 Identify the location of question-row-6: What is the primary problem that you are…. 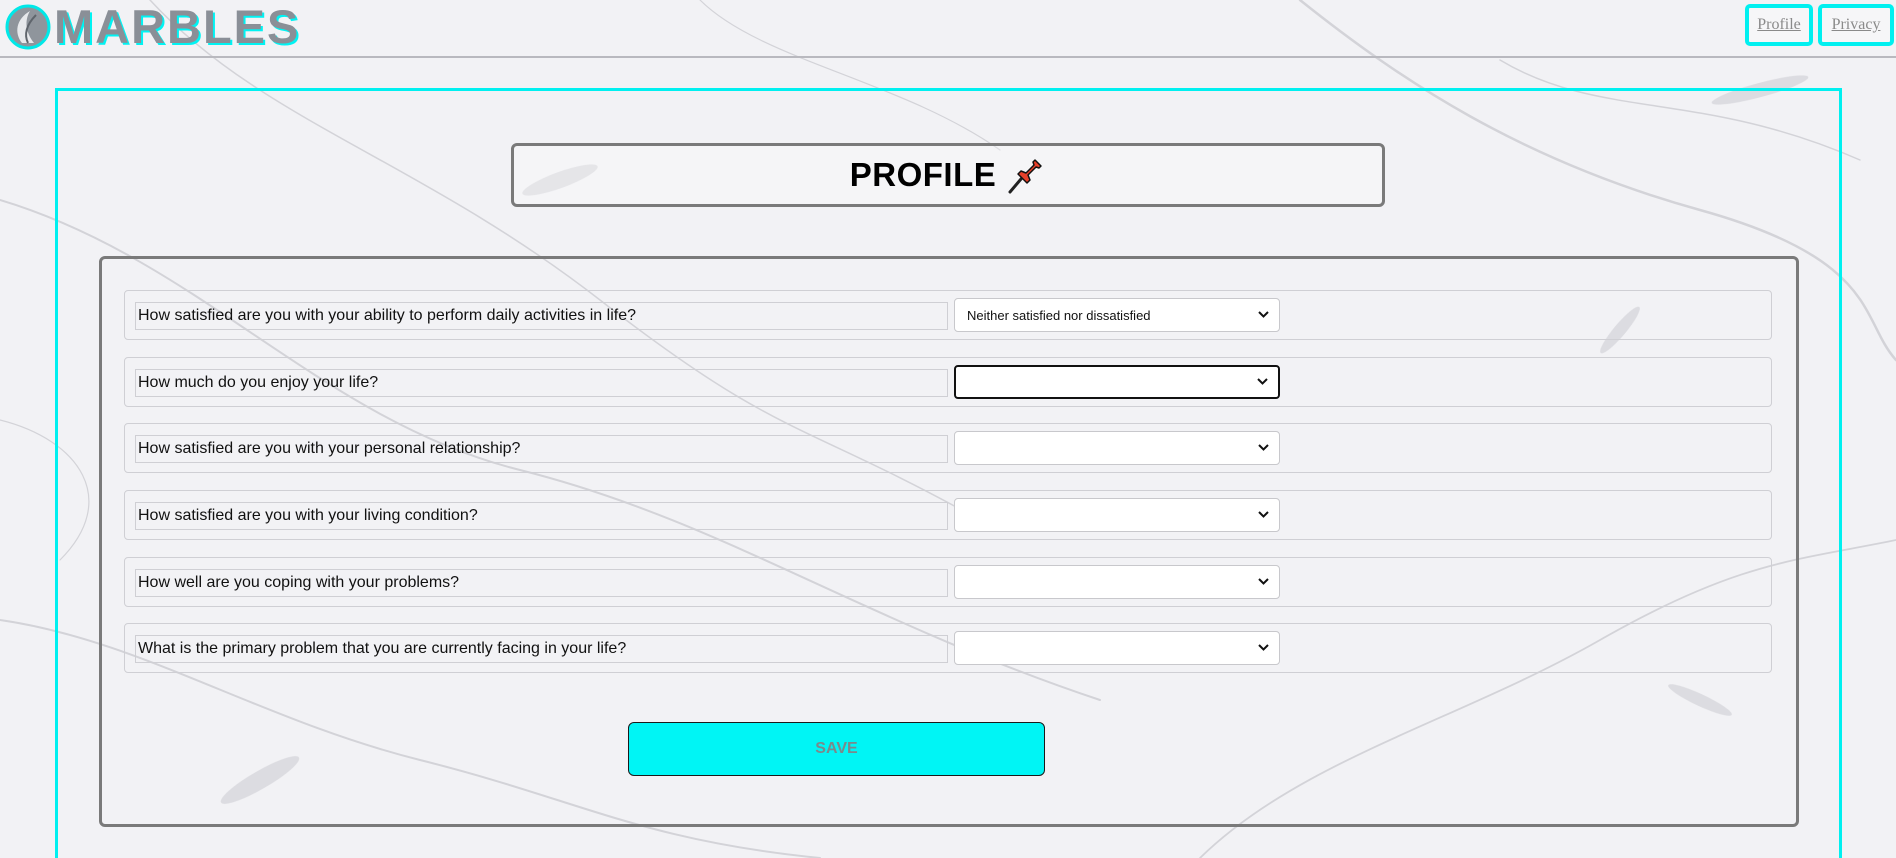
(948, 648).